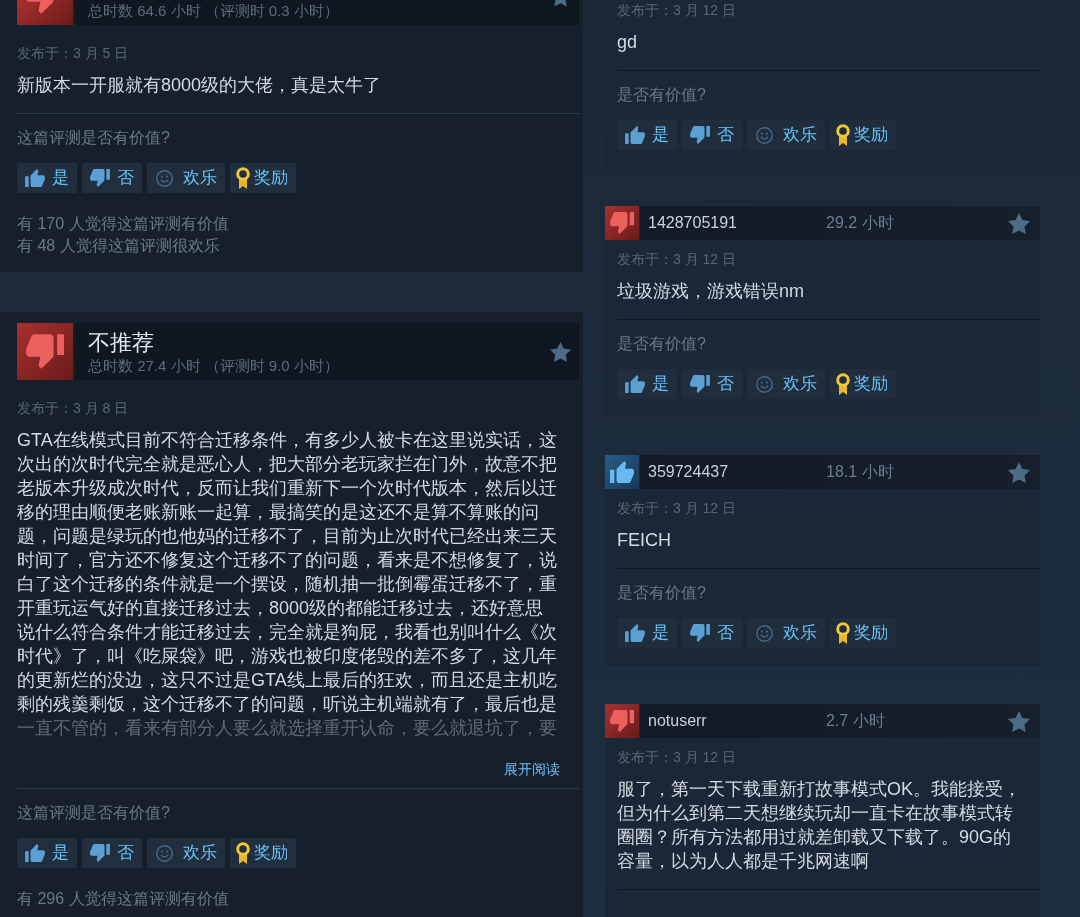 The height and width of the screenshot is (917, 1080). Describe the element at coordinates (213, 366) in the screenshot. I see `playtime: 总时数 27.4 小时 （评测时 9.0 小时）` at that location.